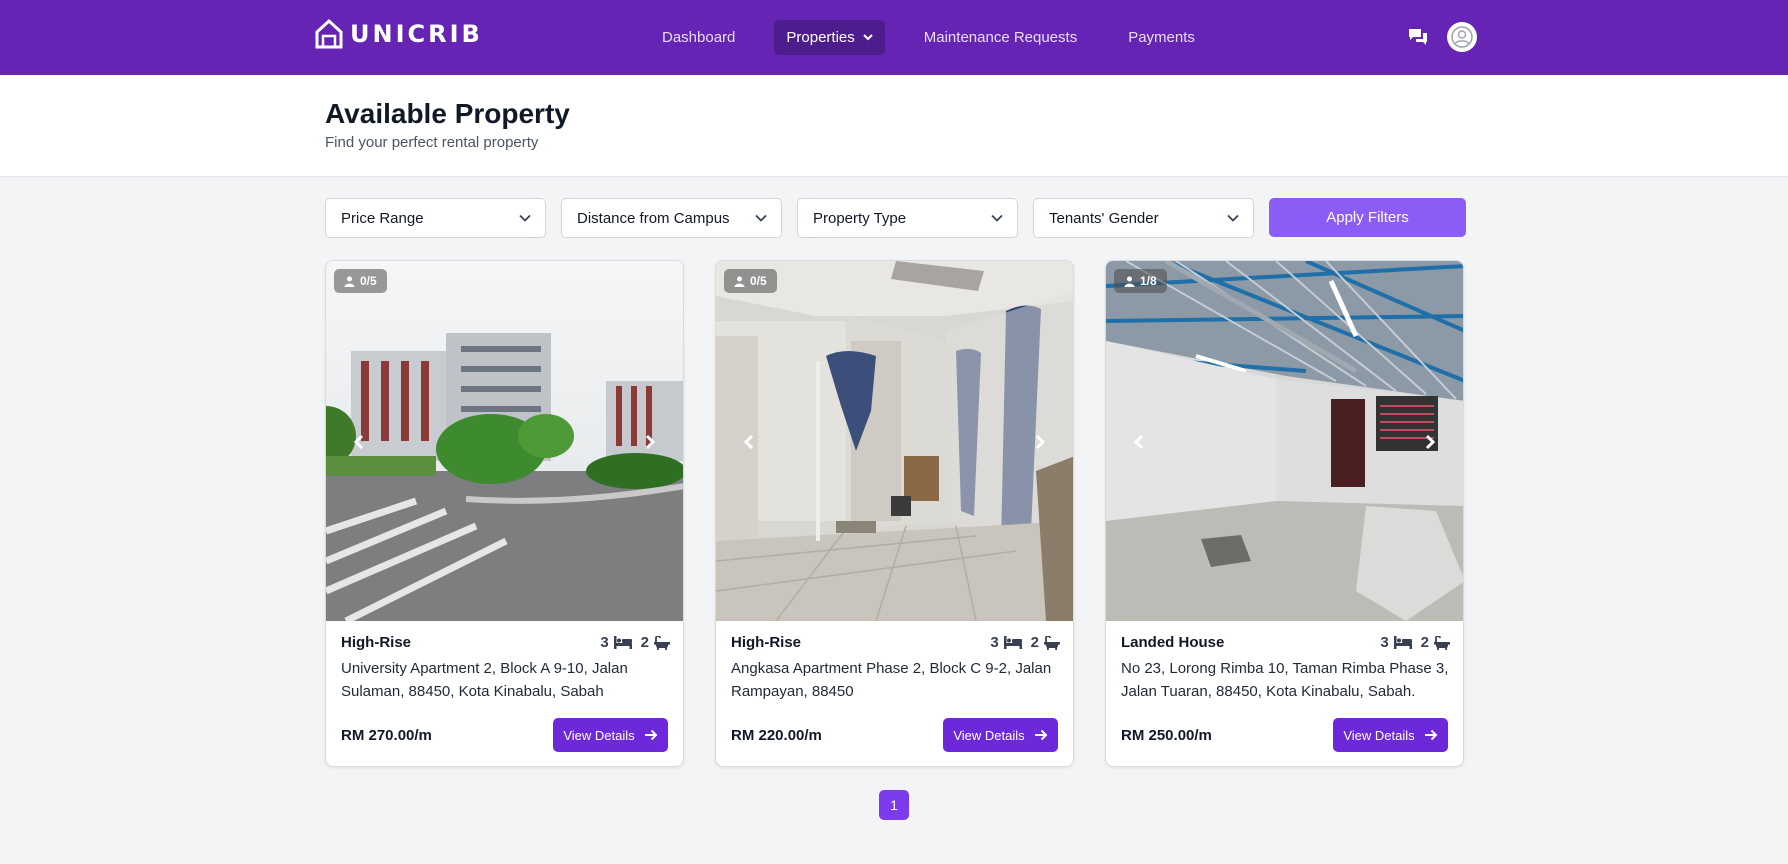  I want to click on occupancy-text: 1/8, so click(1148, 281).